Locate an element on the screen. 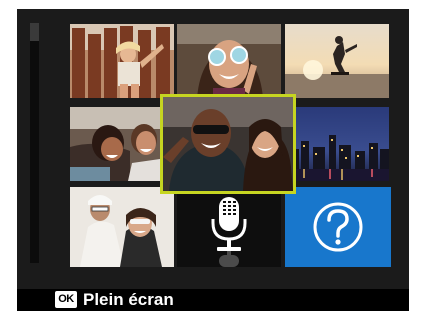  thumbnail-girl-wooden-fence is located at coordinates (122, 61).